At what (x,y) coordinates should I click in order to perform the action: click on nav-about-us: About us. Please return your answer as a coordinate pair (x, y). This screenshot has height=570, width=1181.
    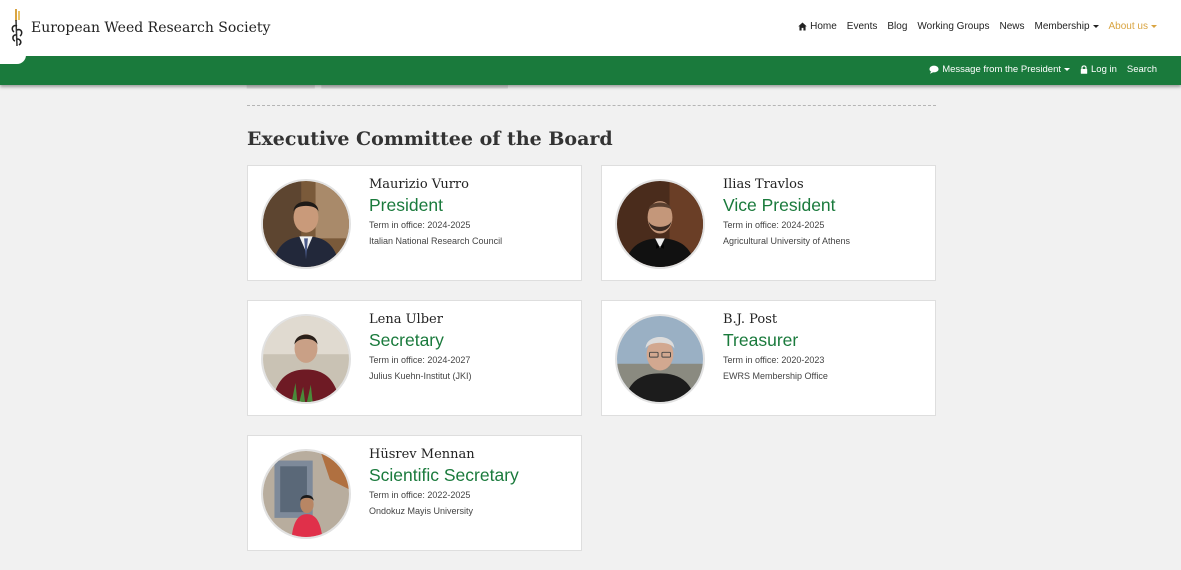
    Looking at the image, I should click on (1133, 26).